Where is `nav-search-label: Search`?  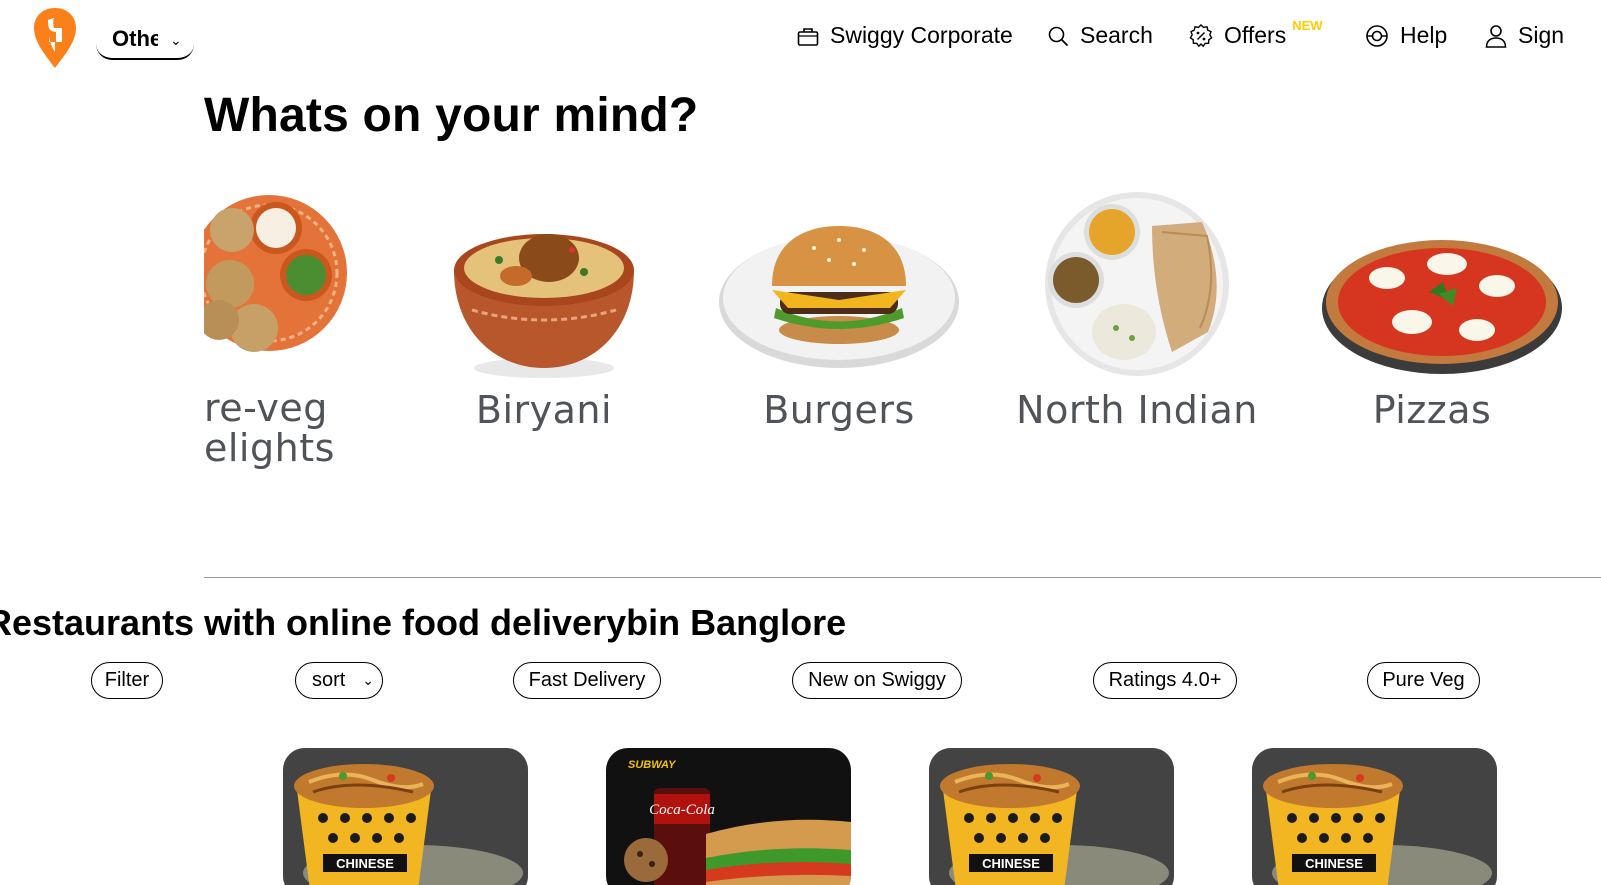 nav-search-label: Search is located at coordinates (1116, 35).